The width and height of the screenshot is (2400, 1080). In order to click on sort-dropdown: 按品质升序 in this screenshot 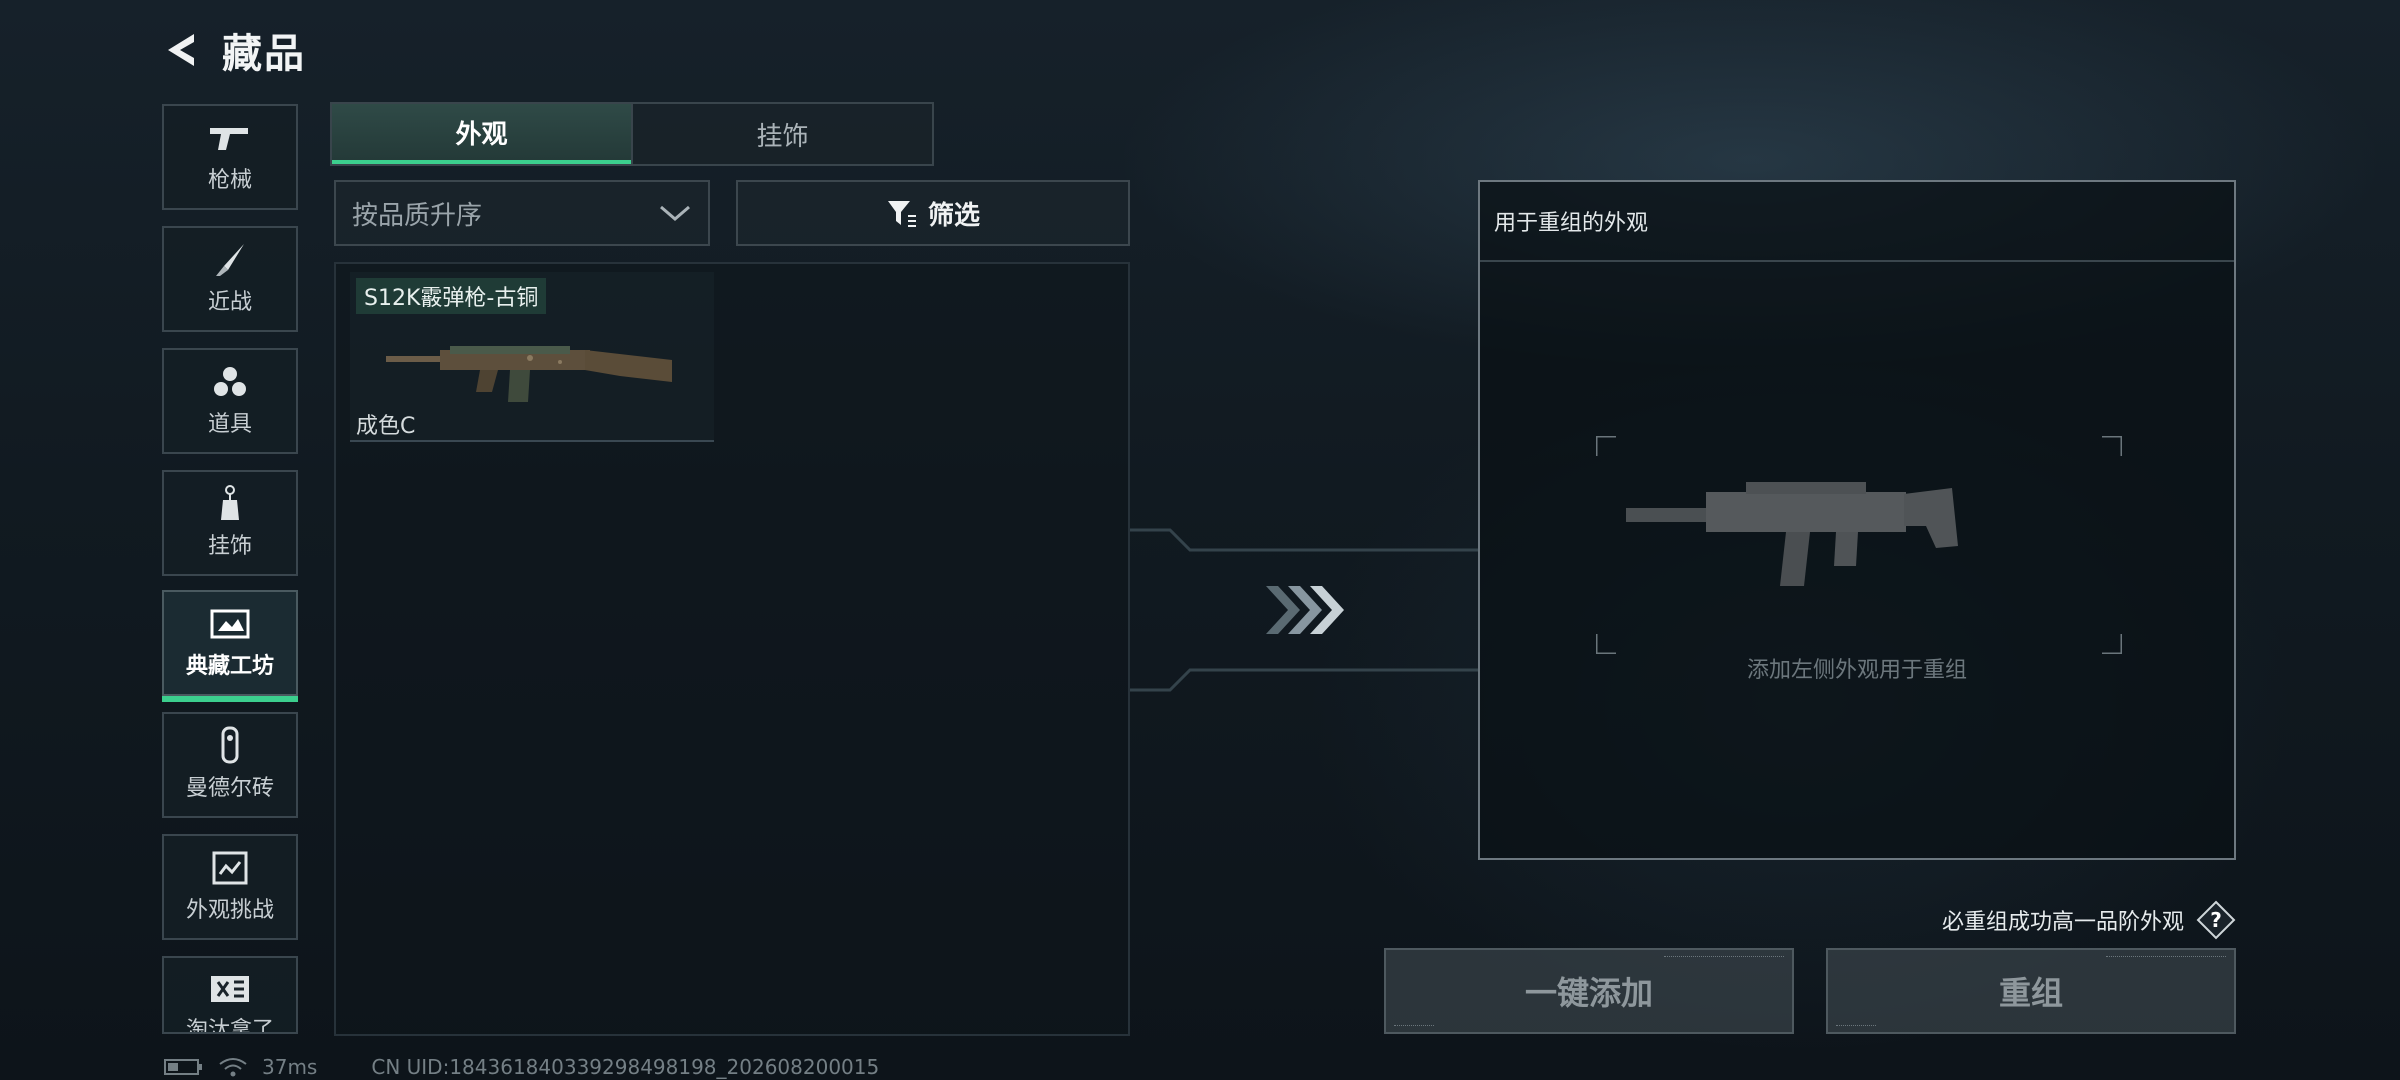, I will do `click(522, 213)`.